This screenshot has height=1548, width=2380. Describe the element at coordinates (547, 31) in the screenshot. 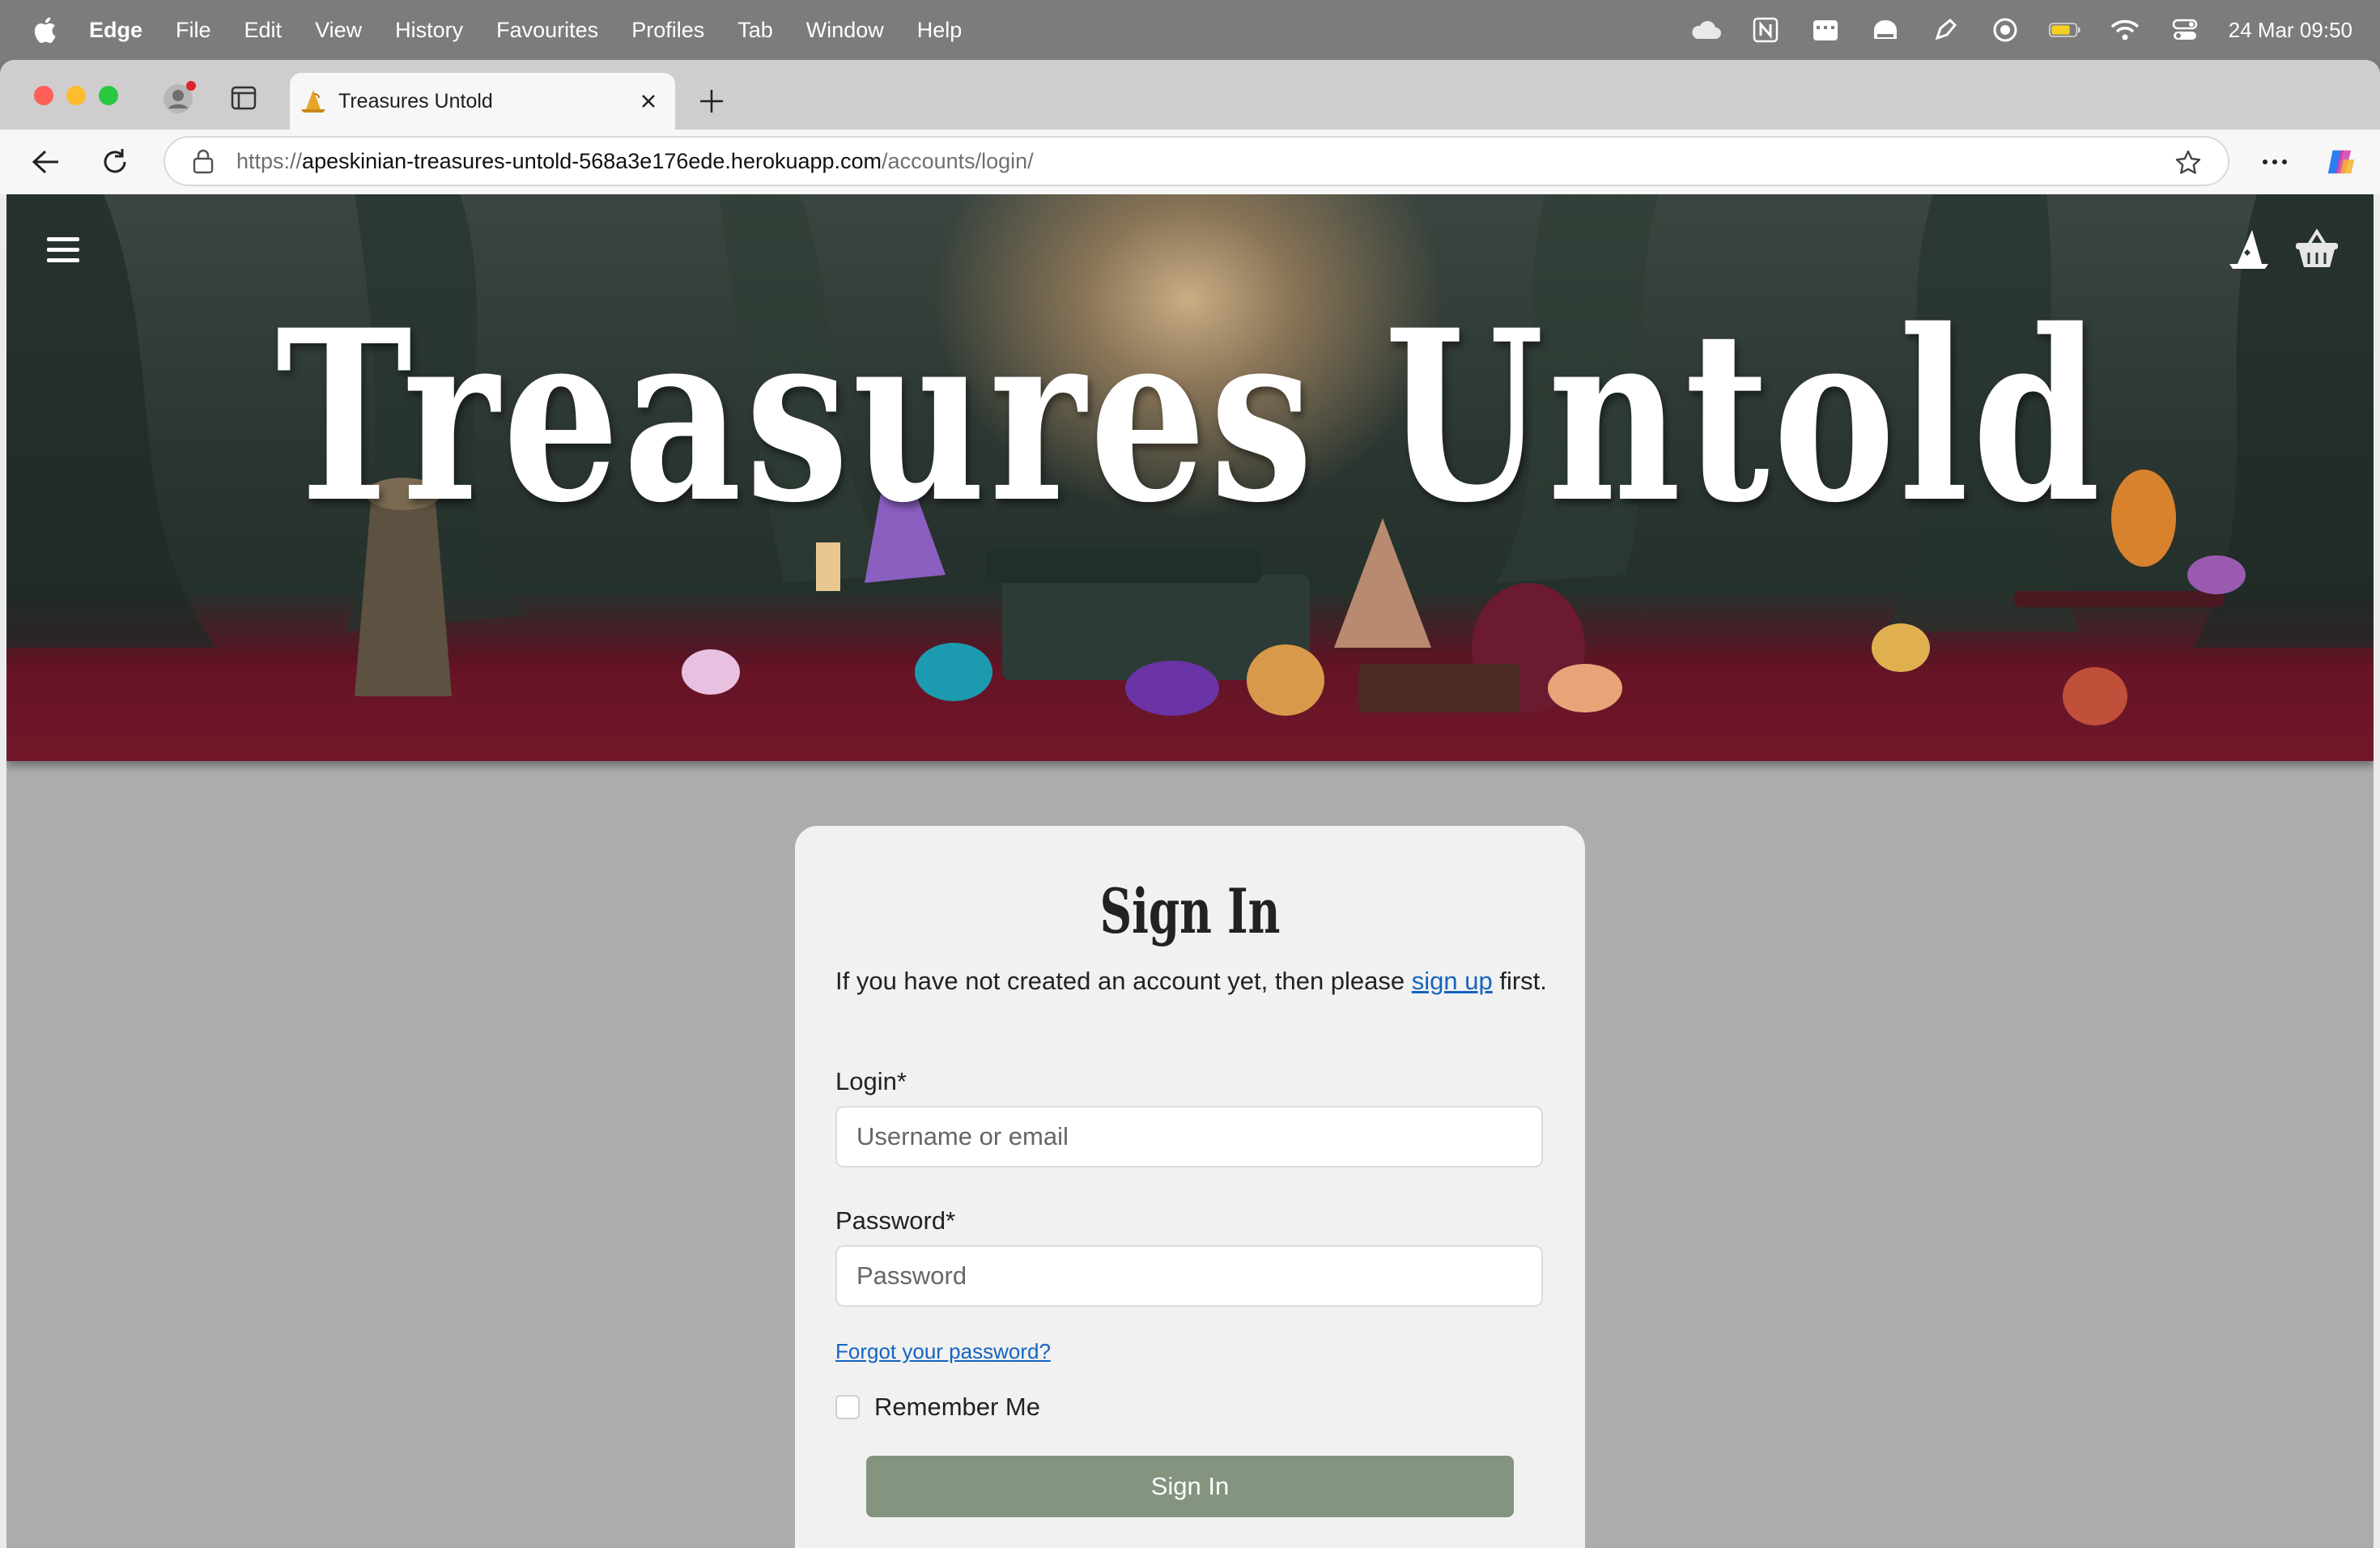

I see `menu-favourites: Favourites` at that location.